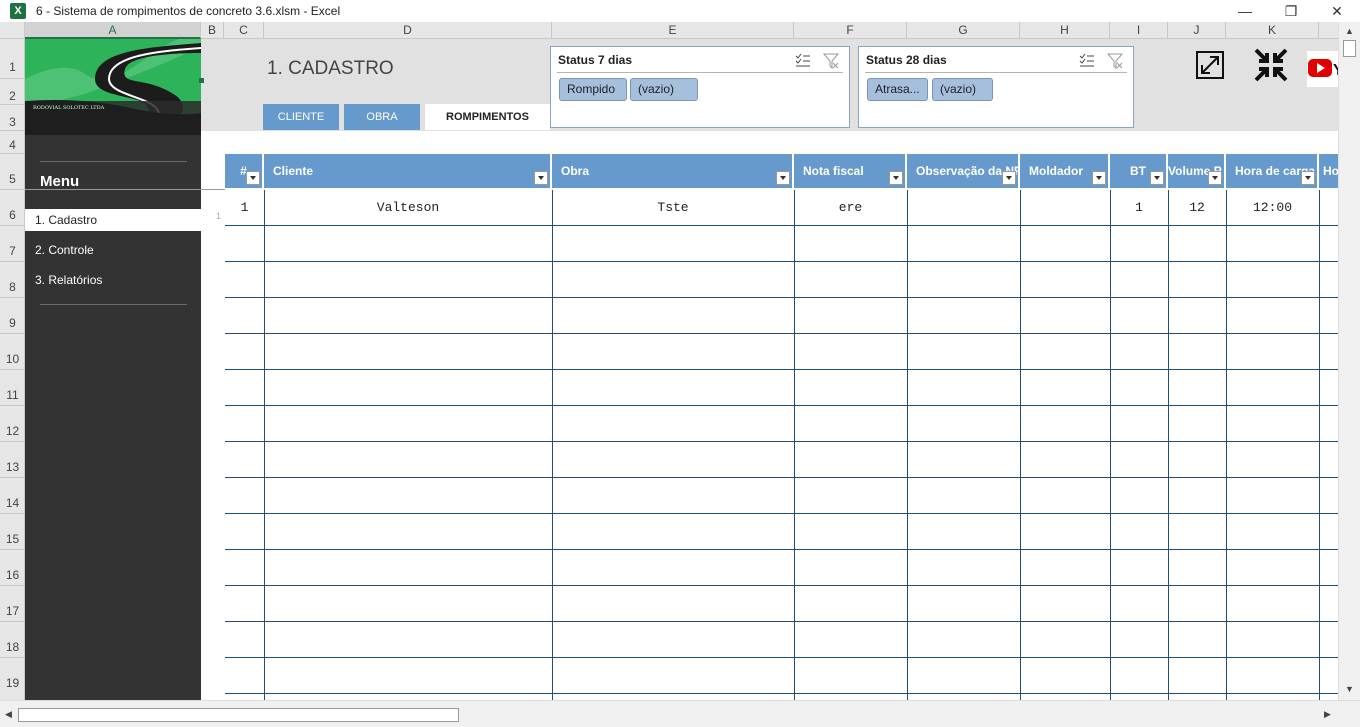  I want to click on table-cell-volume: 12, so click(1197, 208).